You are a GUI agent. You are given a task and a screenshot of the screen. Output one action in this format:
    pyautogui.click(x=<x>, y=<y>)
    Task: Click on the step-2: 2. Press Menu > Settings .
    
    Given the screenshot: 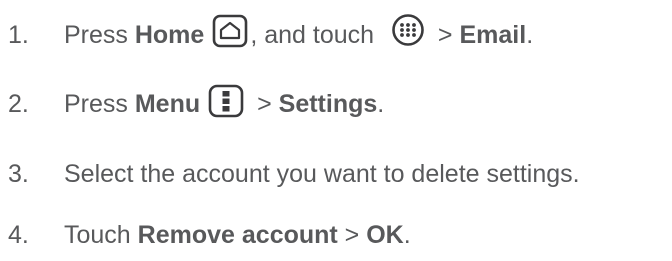 What is the action you would take?
    pyautogui.click(x=196, y=104)
    